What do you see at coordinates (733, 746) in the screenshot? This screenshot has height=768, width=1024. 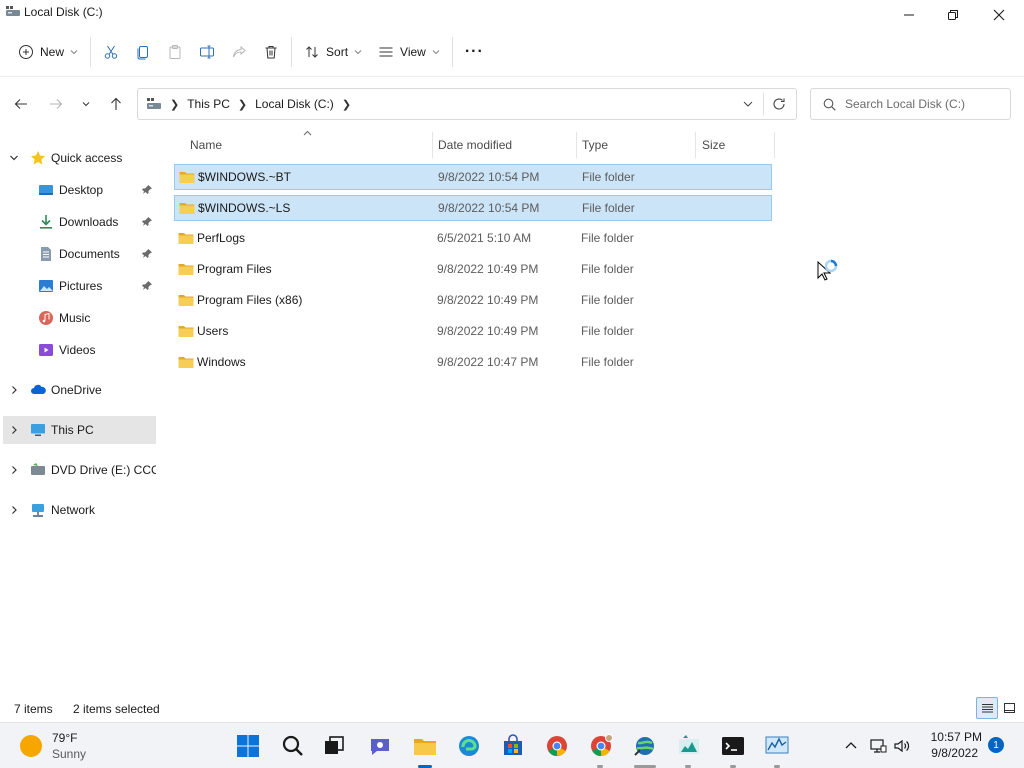 I see `terminal-button` at bounding box center [733, 746].